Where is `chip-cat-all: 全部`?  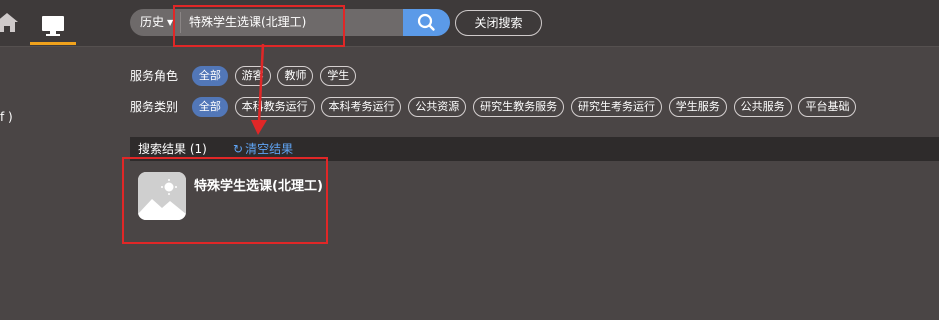 chip-cat-all: 全部 is located at coordinates (209, 107).